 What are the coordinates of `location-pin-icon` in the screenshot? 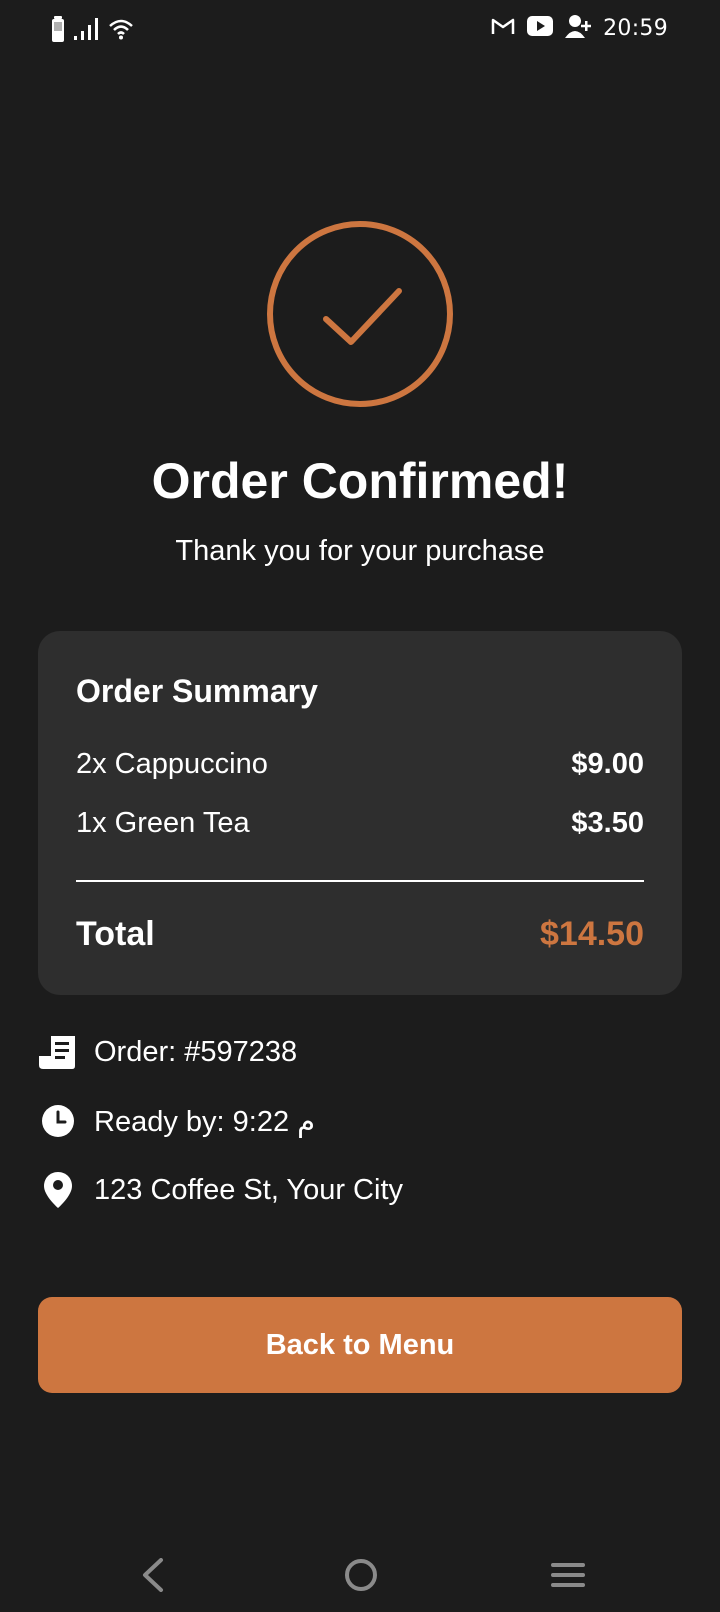 It's located at (58, 1190).